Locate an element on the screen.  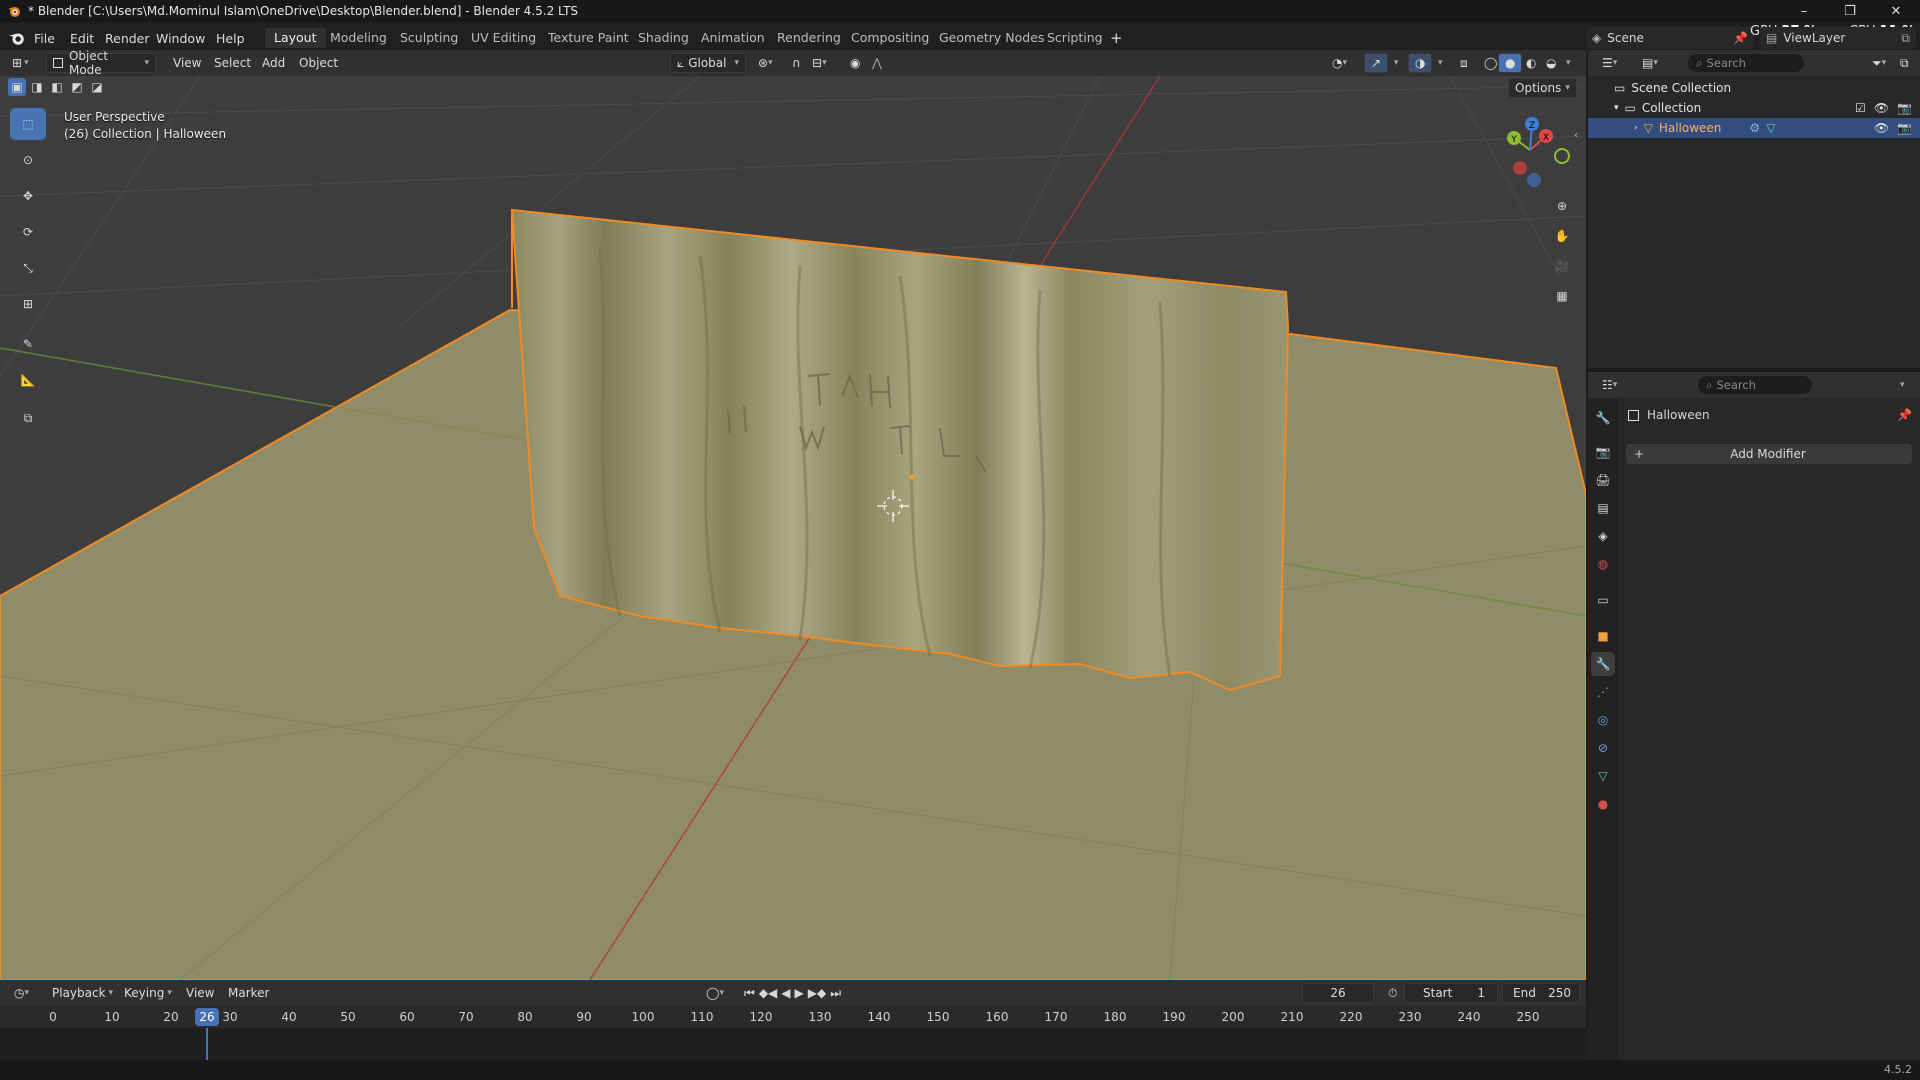
tab-texture-paint: Texture Paint is located at coordinates (588, 38).